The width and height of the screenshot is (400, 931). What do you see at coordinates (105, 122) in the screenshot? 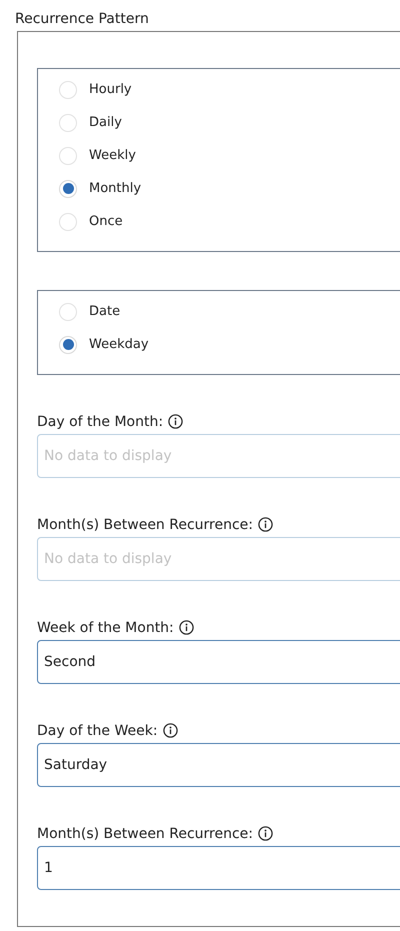
I see `radio-label: Daily` at bounding box center [105, 122].